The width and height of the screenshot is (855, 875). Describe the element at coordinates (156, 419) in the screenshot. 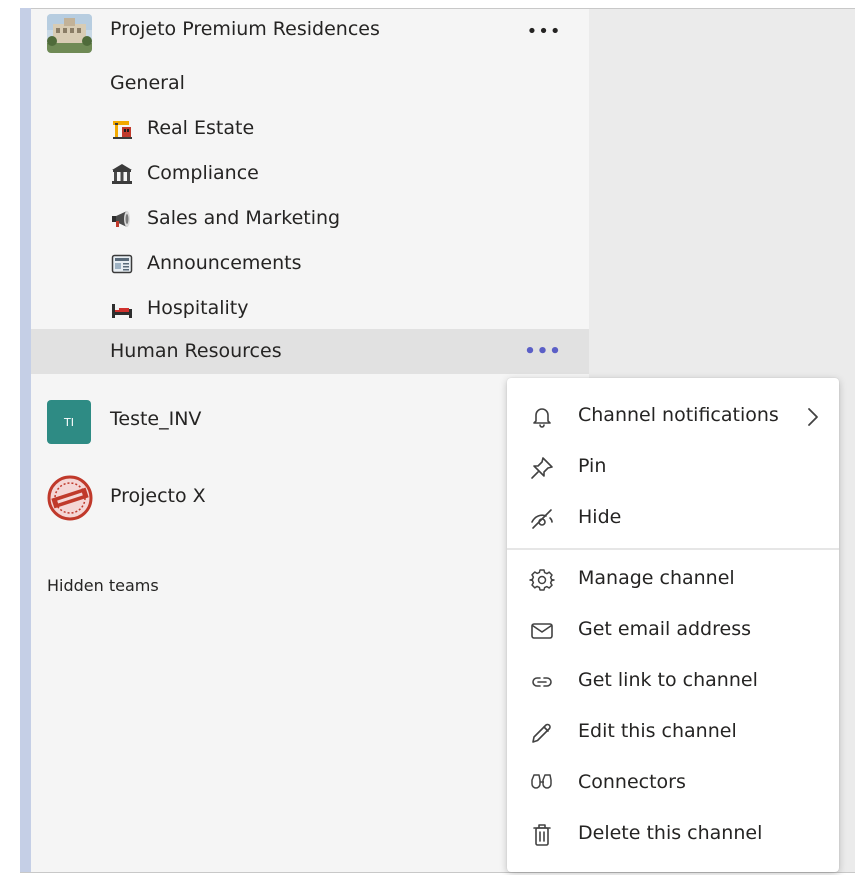

I see `team-label: Teste_INV` at that location.